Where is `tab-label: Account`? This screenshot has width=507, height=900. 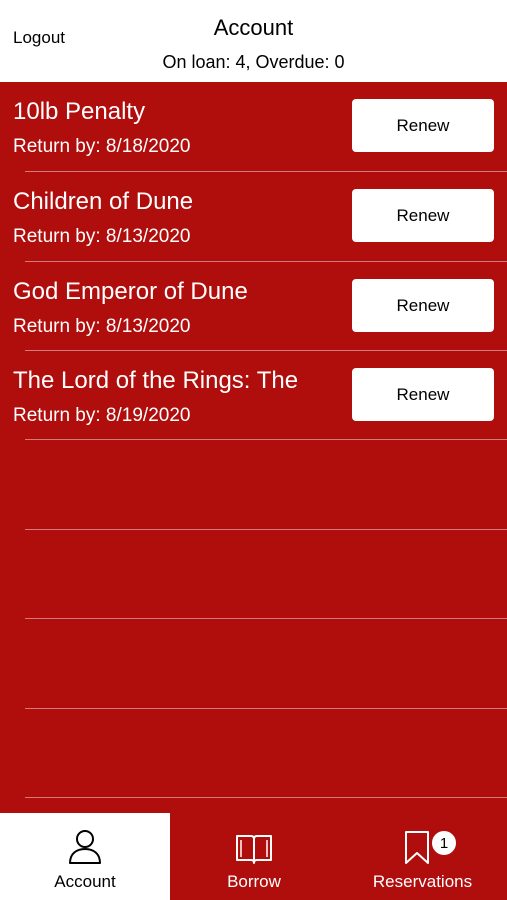
tab-label: Account is located at coordinates (85, 881).